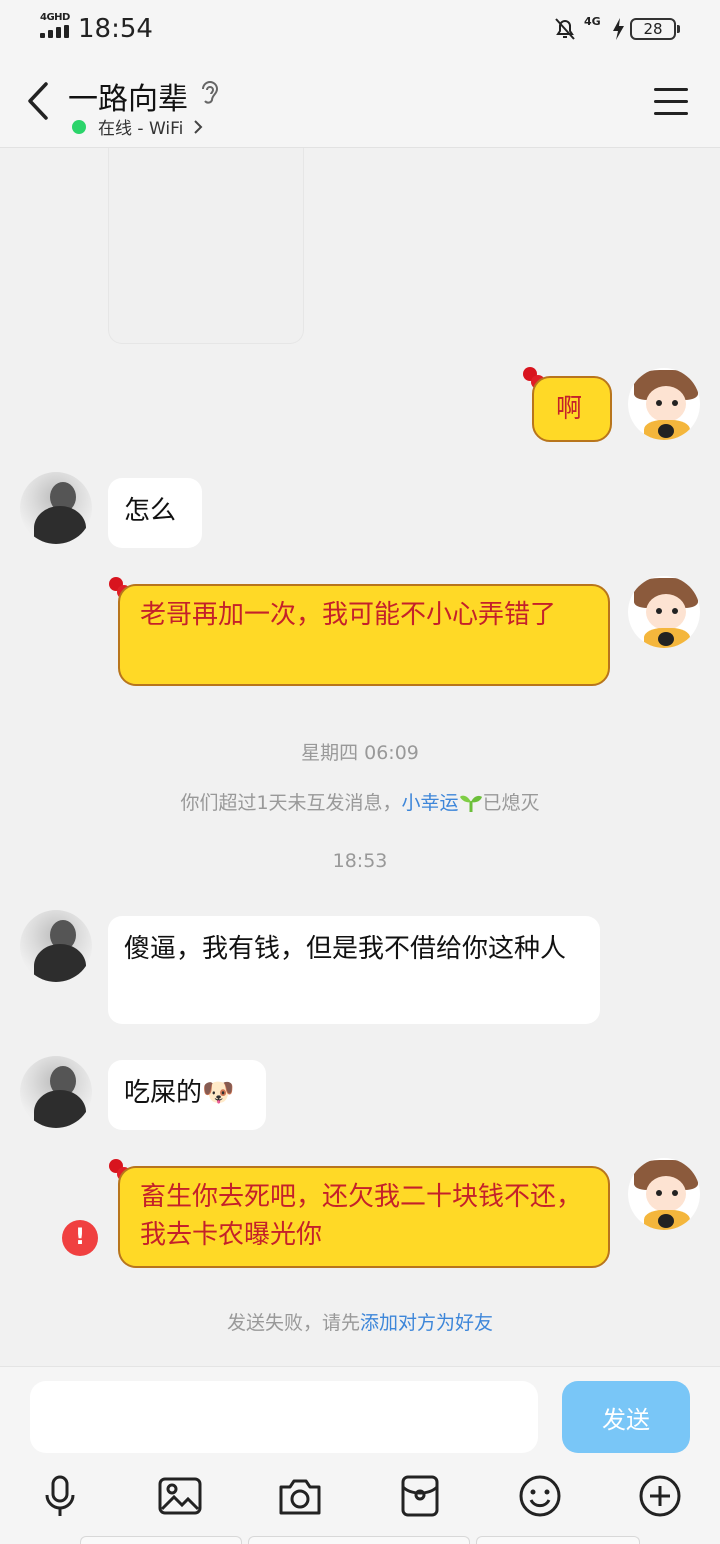 The image size is (720, 1544). What do you see at coordinates (291, 803) in the screenshot?
I see `notice-text: 你们超过1天未互发消息，` at bounding box center [291, 803].